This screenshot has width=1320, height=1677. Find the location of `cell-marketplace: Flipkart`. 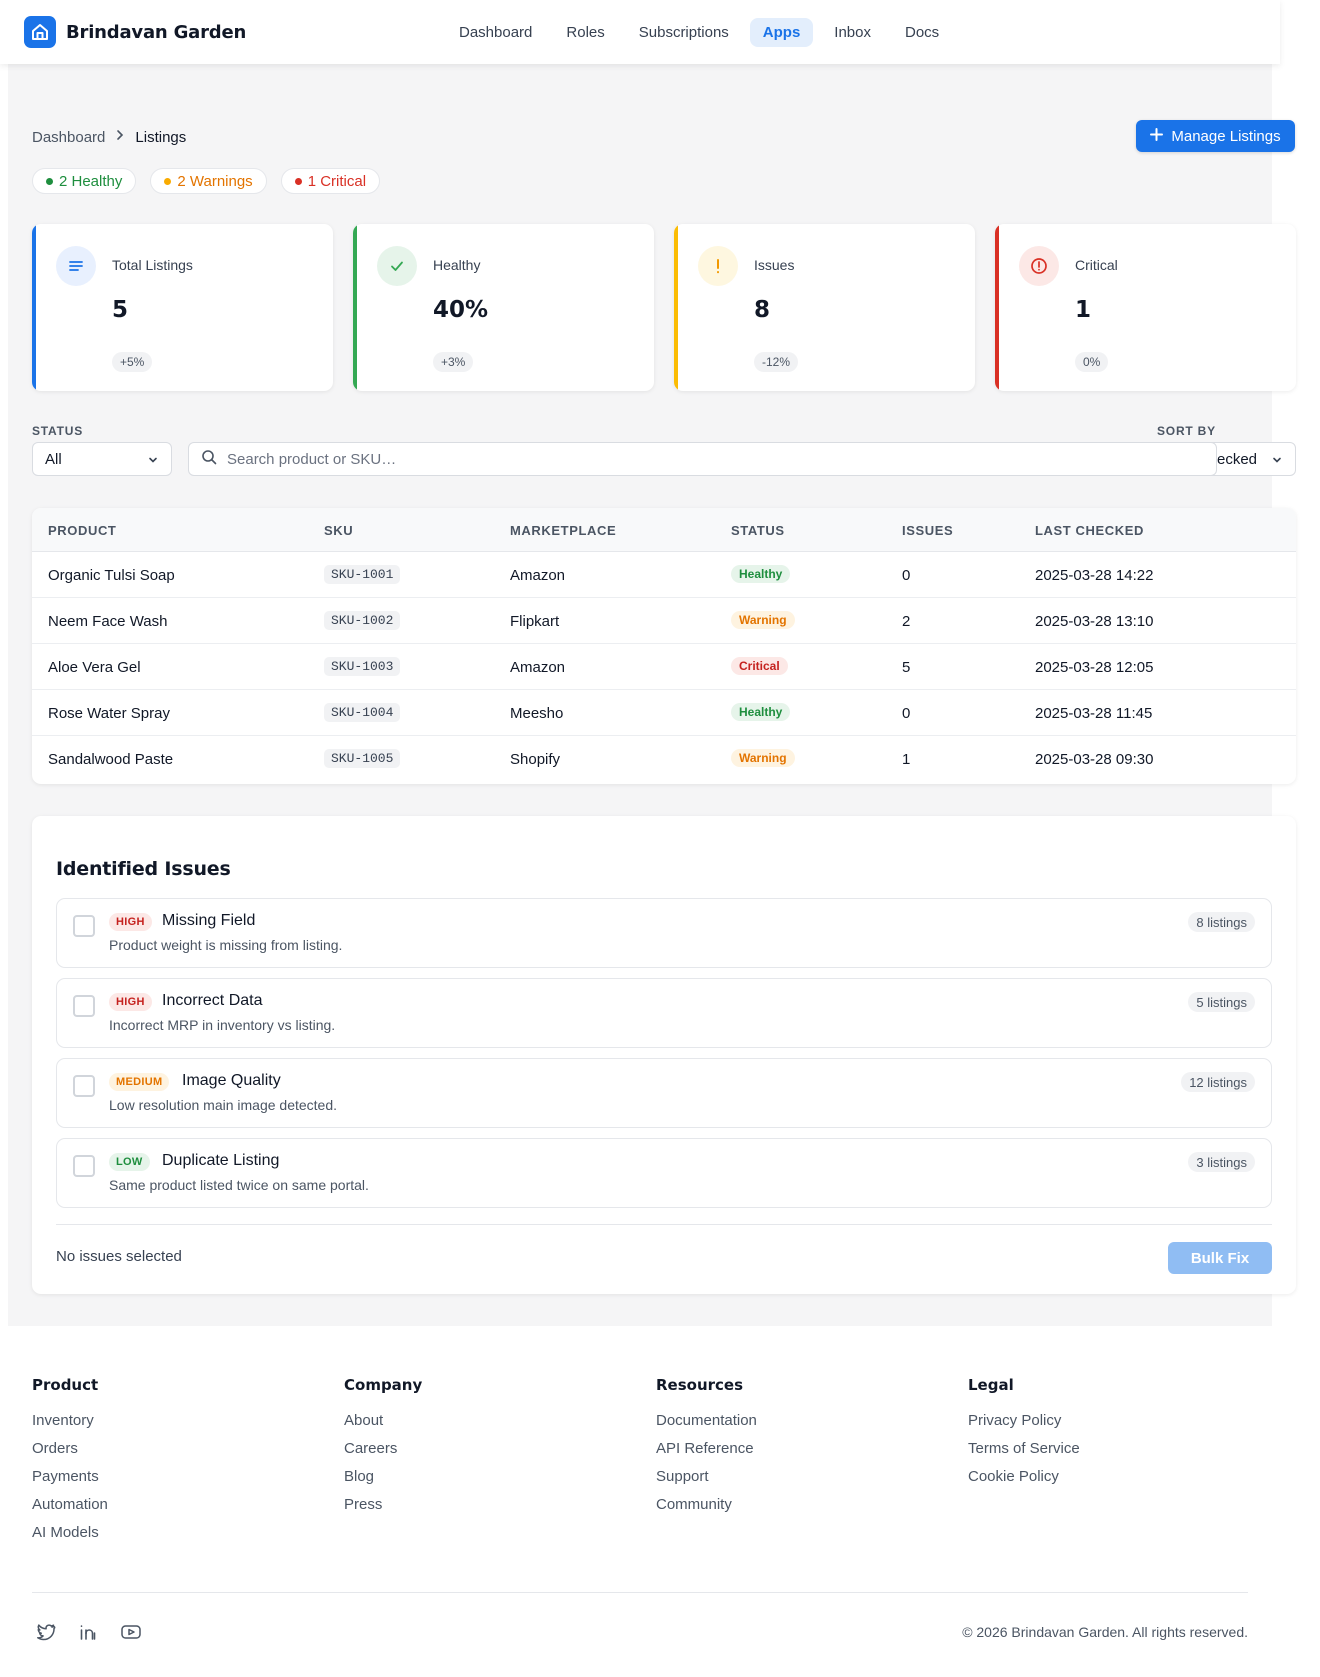

cell-marketplace: Flipkart is located at coordinates (535, 621).